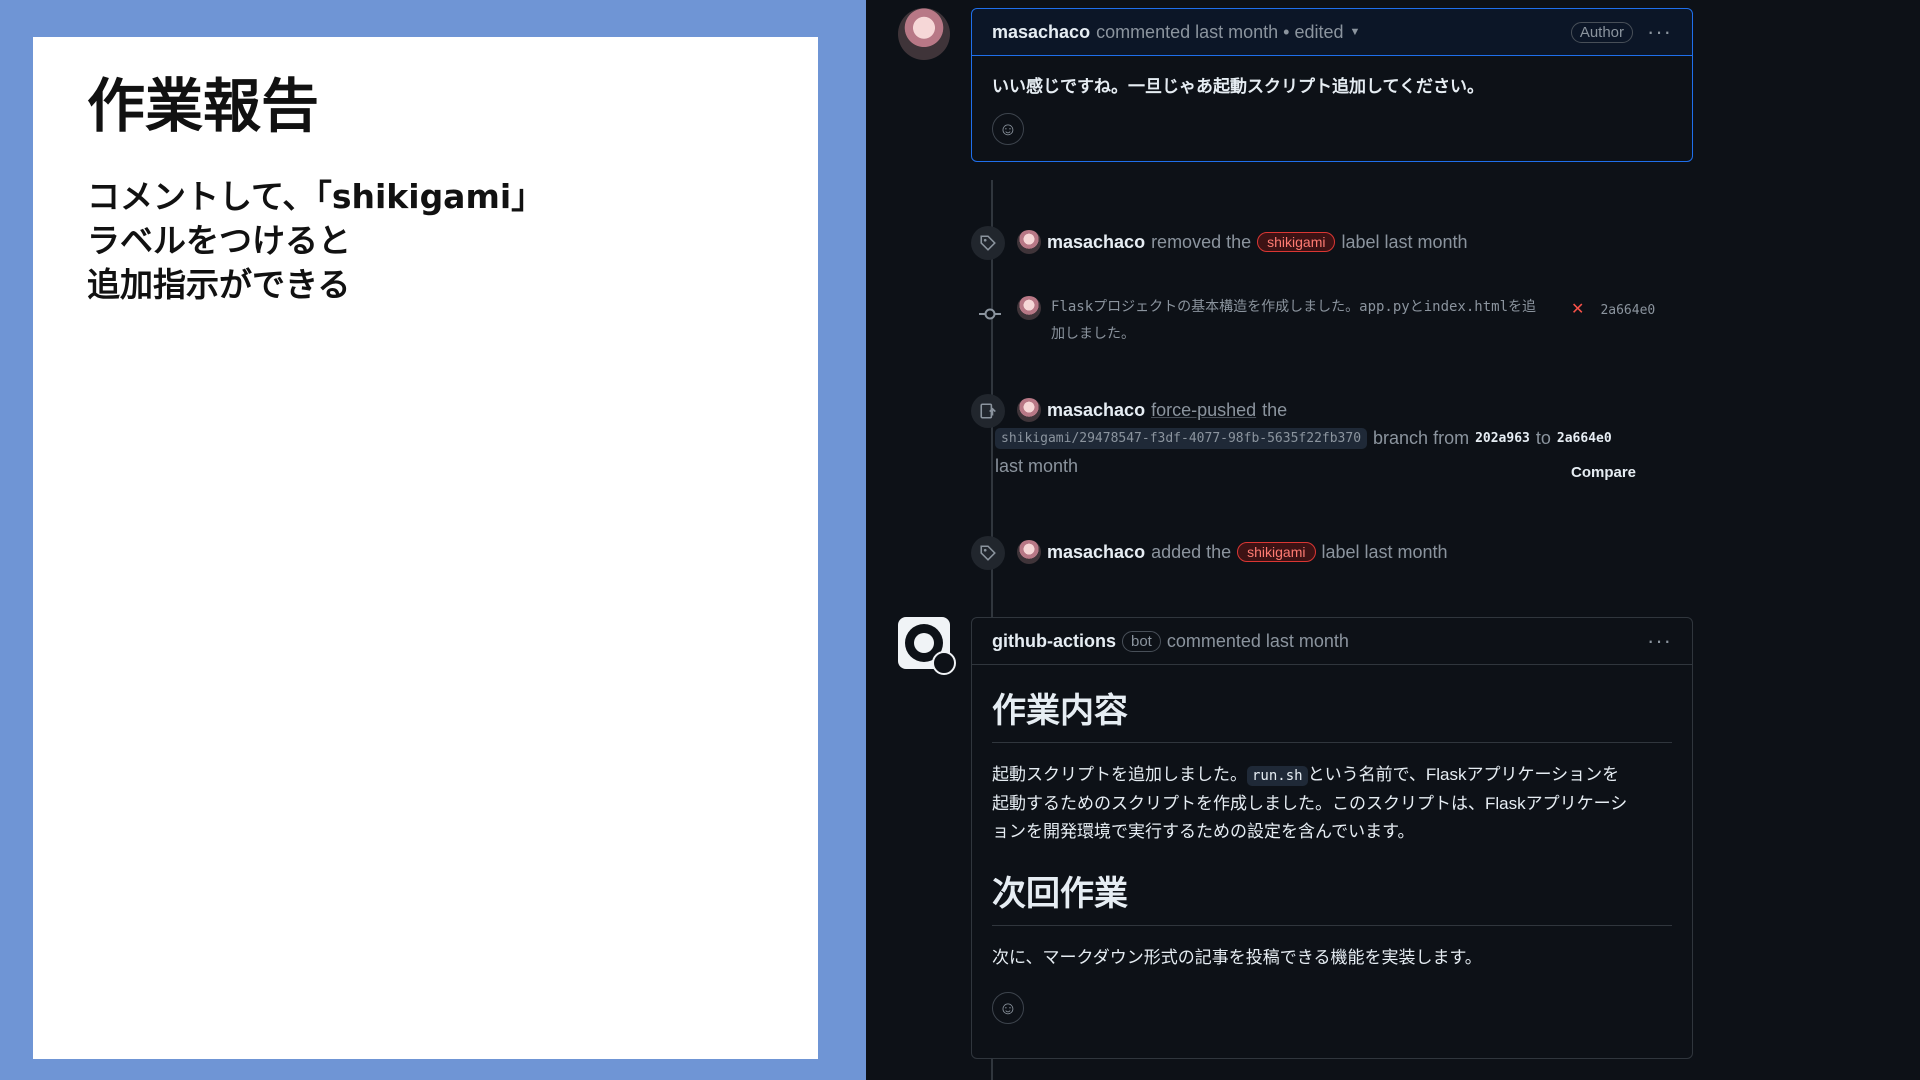  Describe the element at coordinates (1502, 438) in the screenshot. I see `from-sha: 202a963` at that location.